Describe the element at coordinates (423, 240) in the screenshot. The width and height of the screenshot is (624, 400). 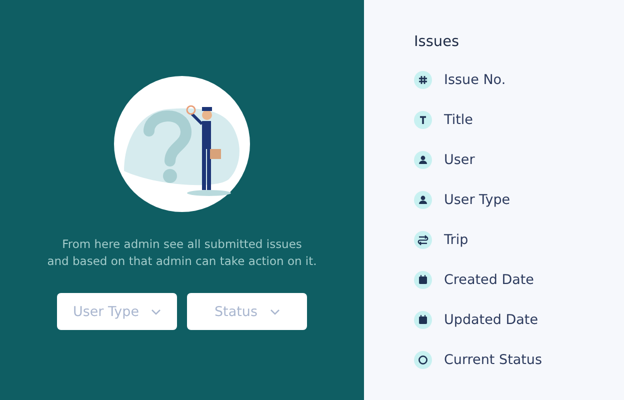
I see `route-icon` at that location.